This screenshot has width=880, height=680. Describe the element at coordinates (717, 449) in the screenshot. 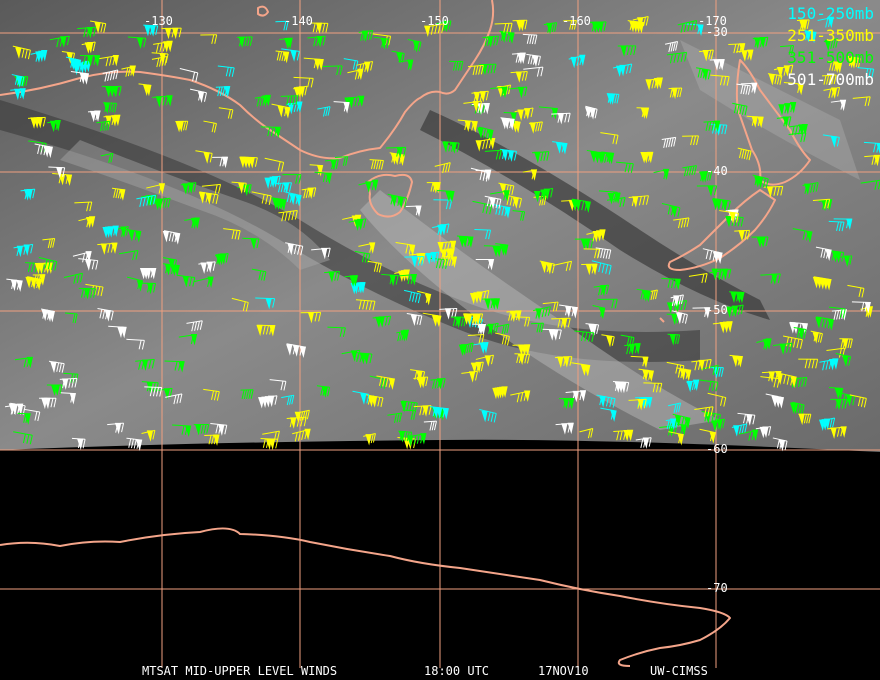

I see `latitude-label: -60` at that location.